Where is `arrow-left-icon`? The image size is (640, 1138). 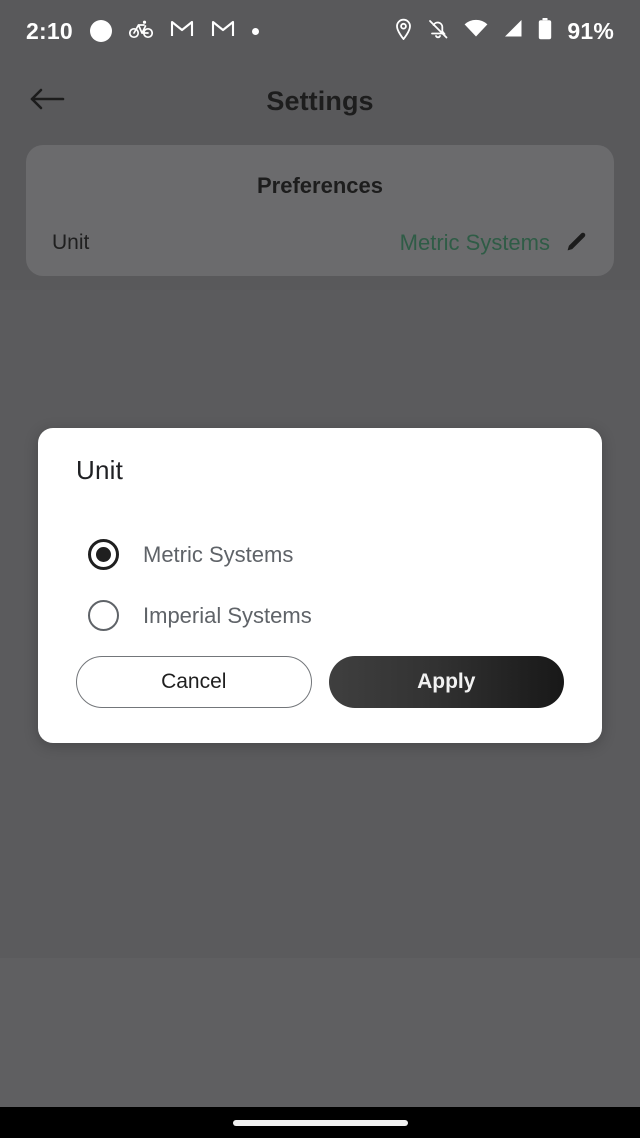
arrow-left-icon is located at coordinates (47, 101).